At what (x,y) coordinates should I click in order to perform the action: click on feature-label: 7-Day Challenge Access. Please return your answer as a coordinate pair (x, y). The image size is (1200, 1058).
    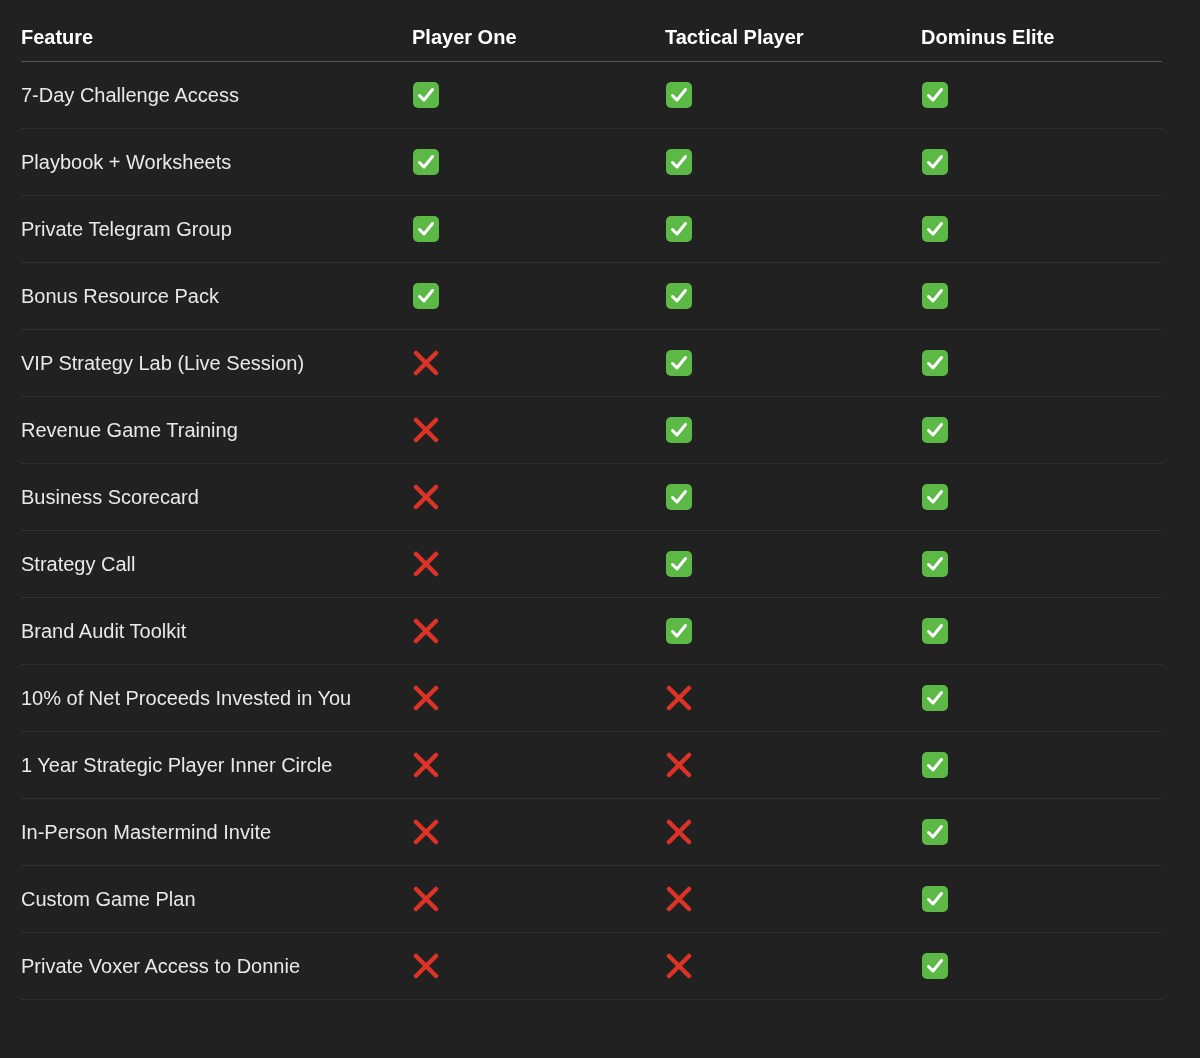
    Looking at the image, I should click on (130, 95).